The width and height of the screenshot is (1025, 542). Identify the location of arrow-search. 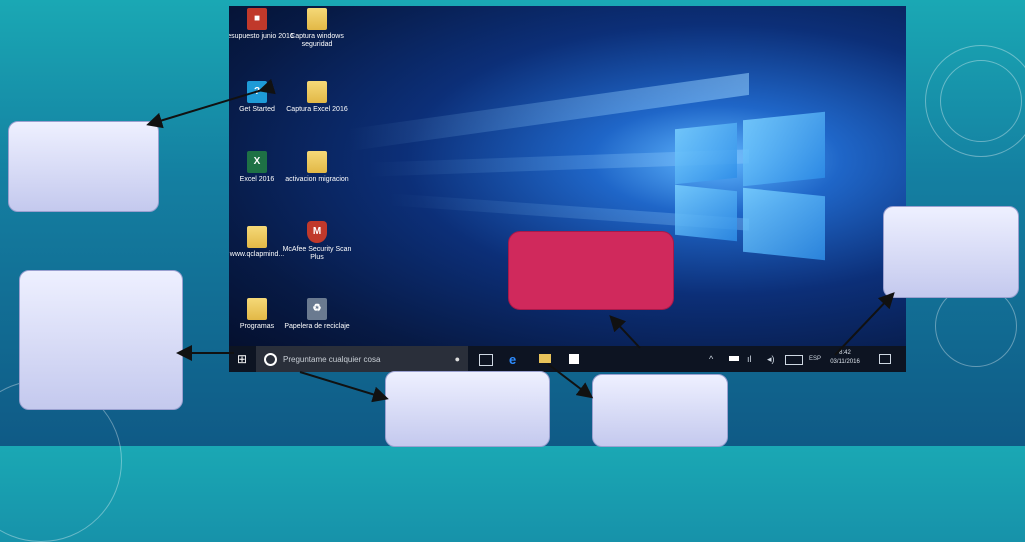
(344, 387).